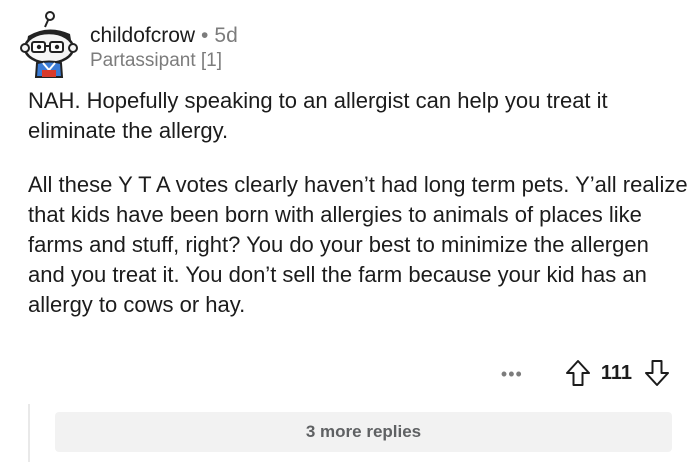 The width and height of the screenshot is (700, 462). Describe the element at coordinates (657, 373) in the screenshot. I see `downvote-arrow-icon` at that location.